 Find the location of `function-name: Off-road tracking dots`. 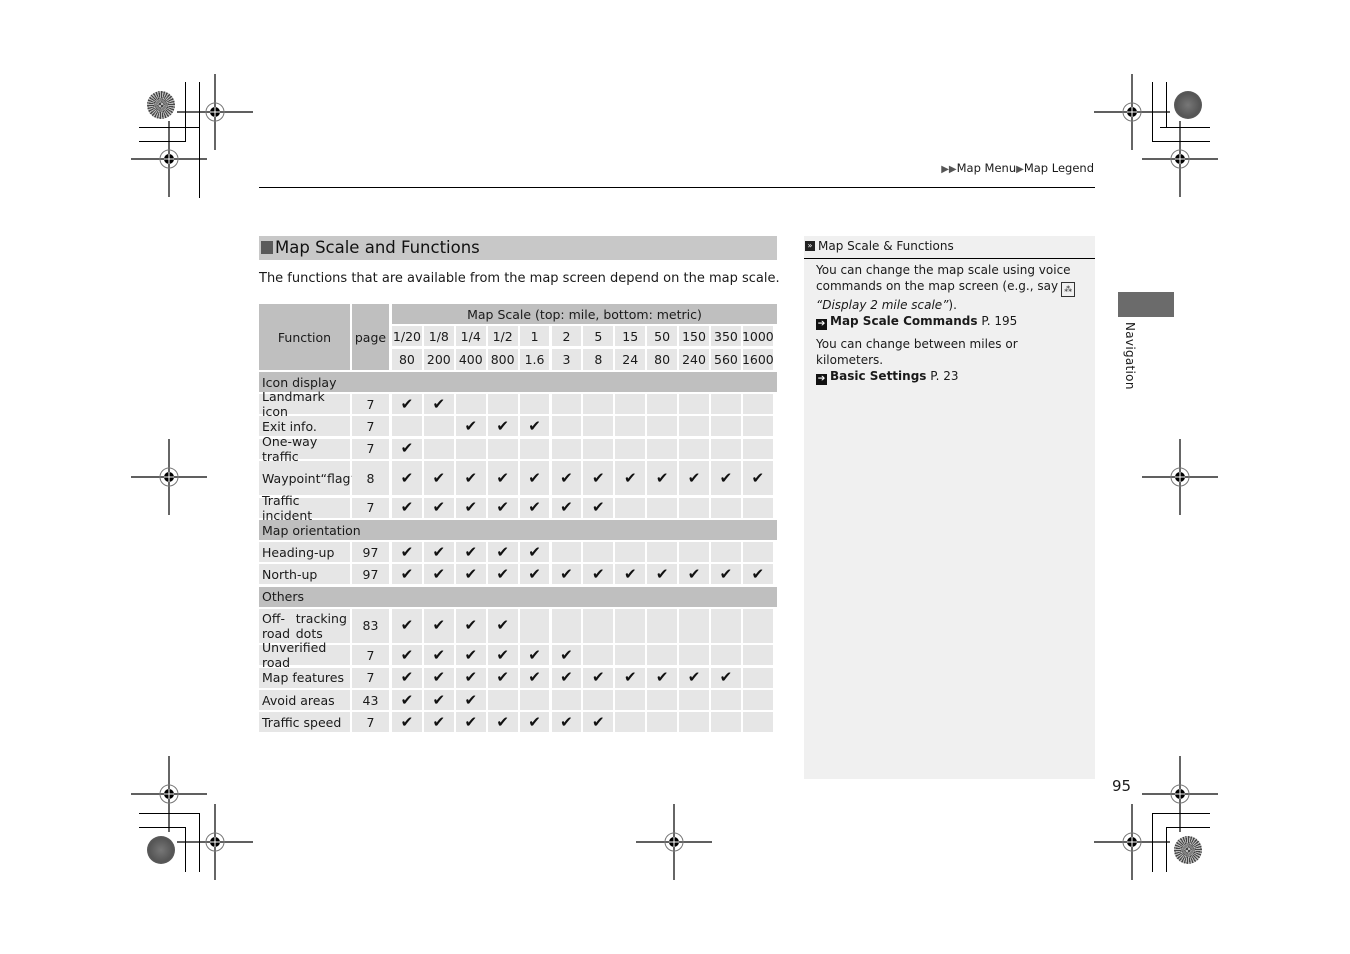

function-name: Off-road tracking dots is located at coordinates (304, 625).